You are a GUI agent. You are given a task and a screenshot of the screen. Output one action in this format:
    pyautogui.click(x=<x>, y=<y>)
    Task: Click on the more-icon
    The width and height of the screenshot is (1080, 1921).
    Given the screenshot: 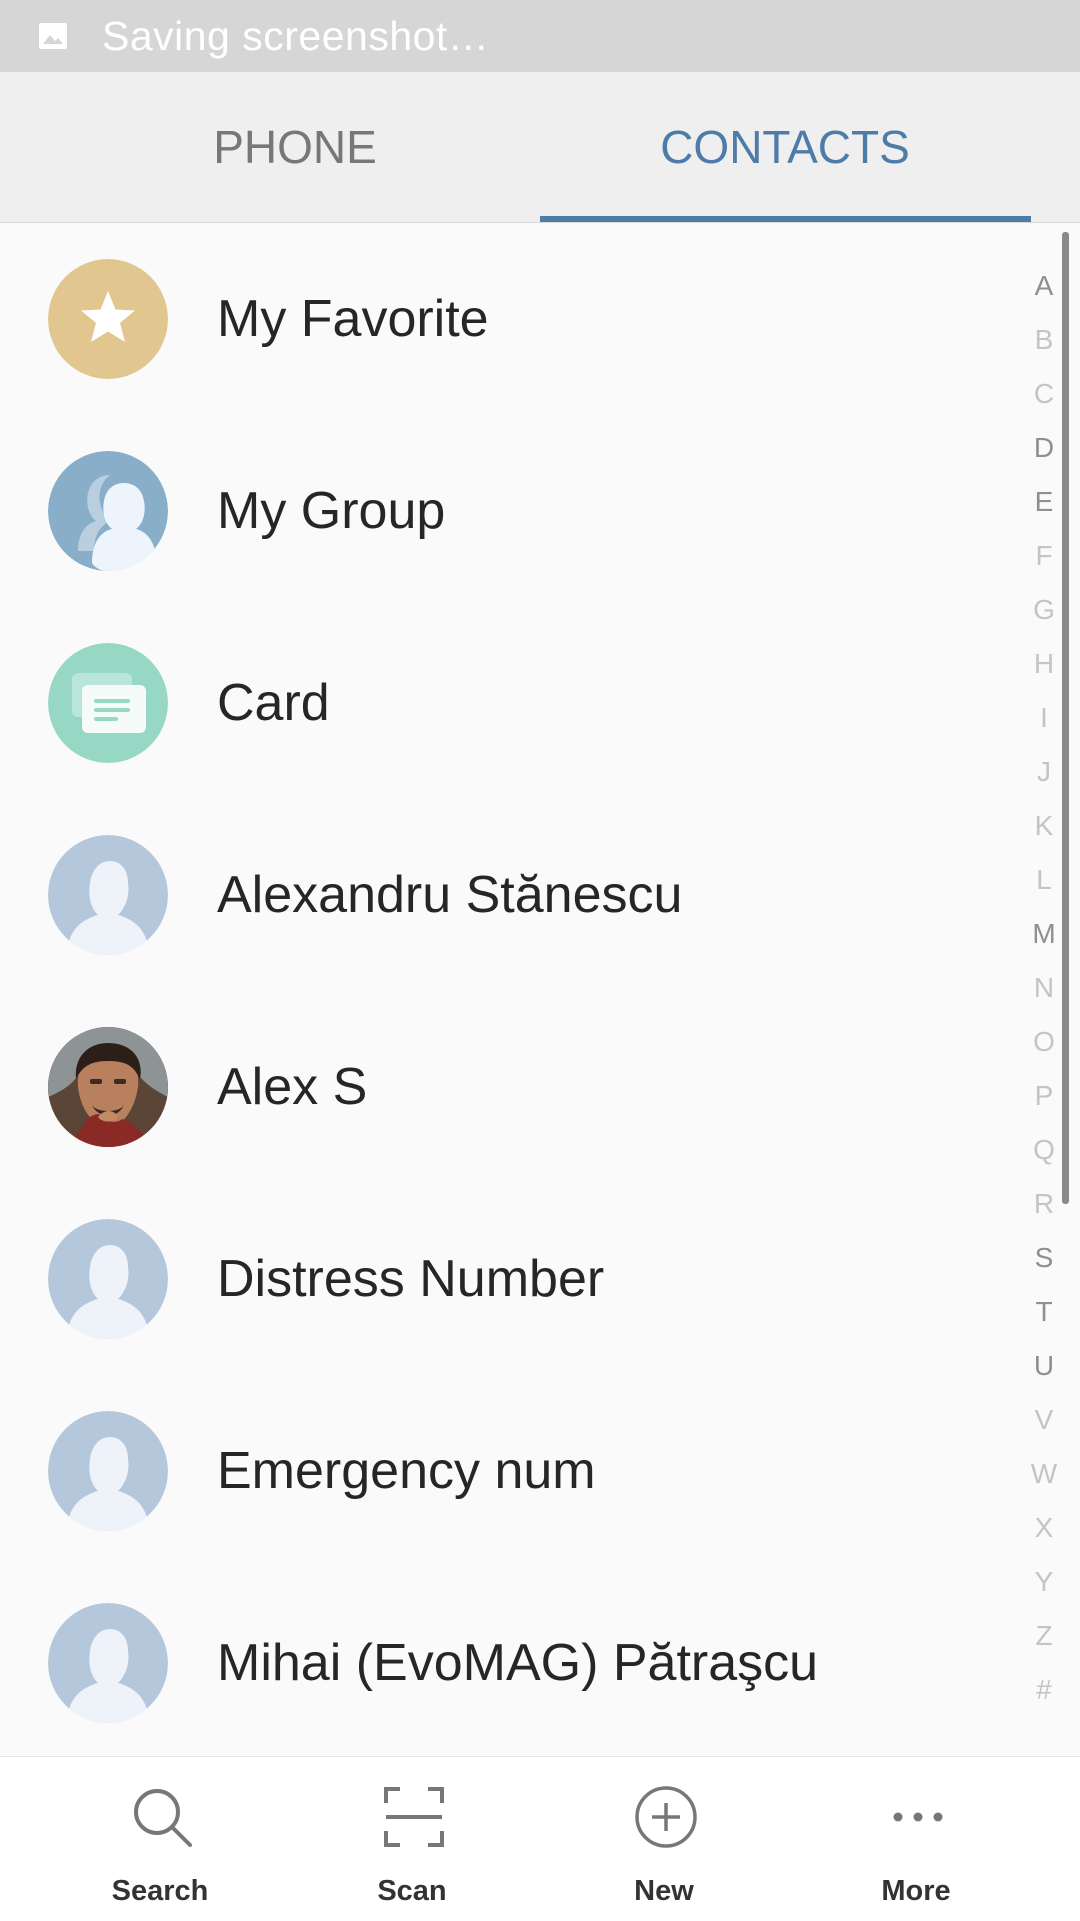 What is the action you would take?
    pyautogui.click(x=918, y=1817)
    